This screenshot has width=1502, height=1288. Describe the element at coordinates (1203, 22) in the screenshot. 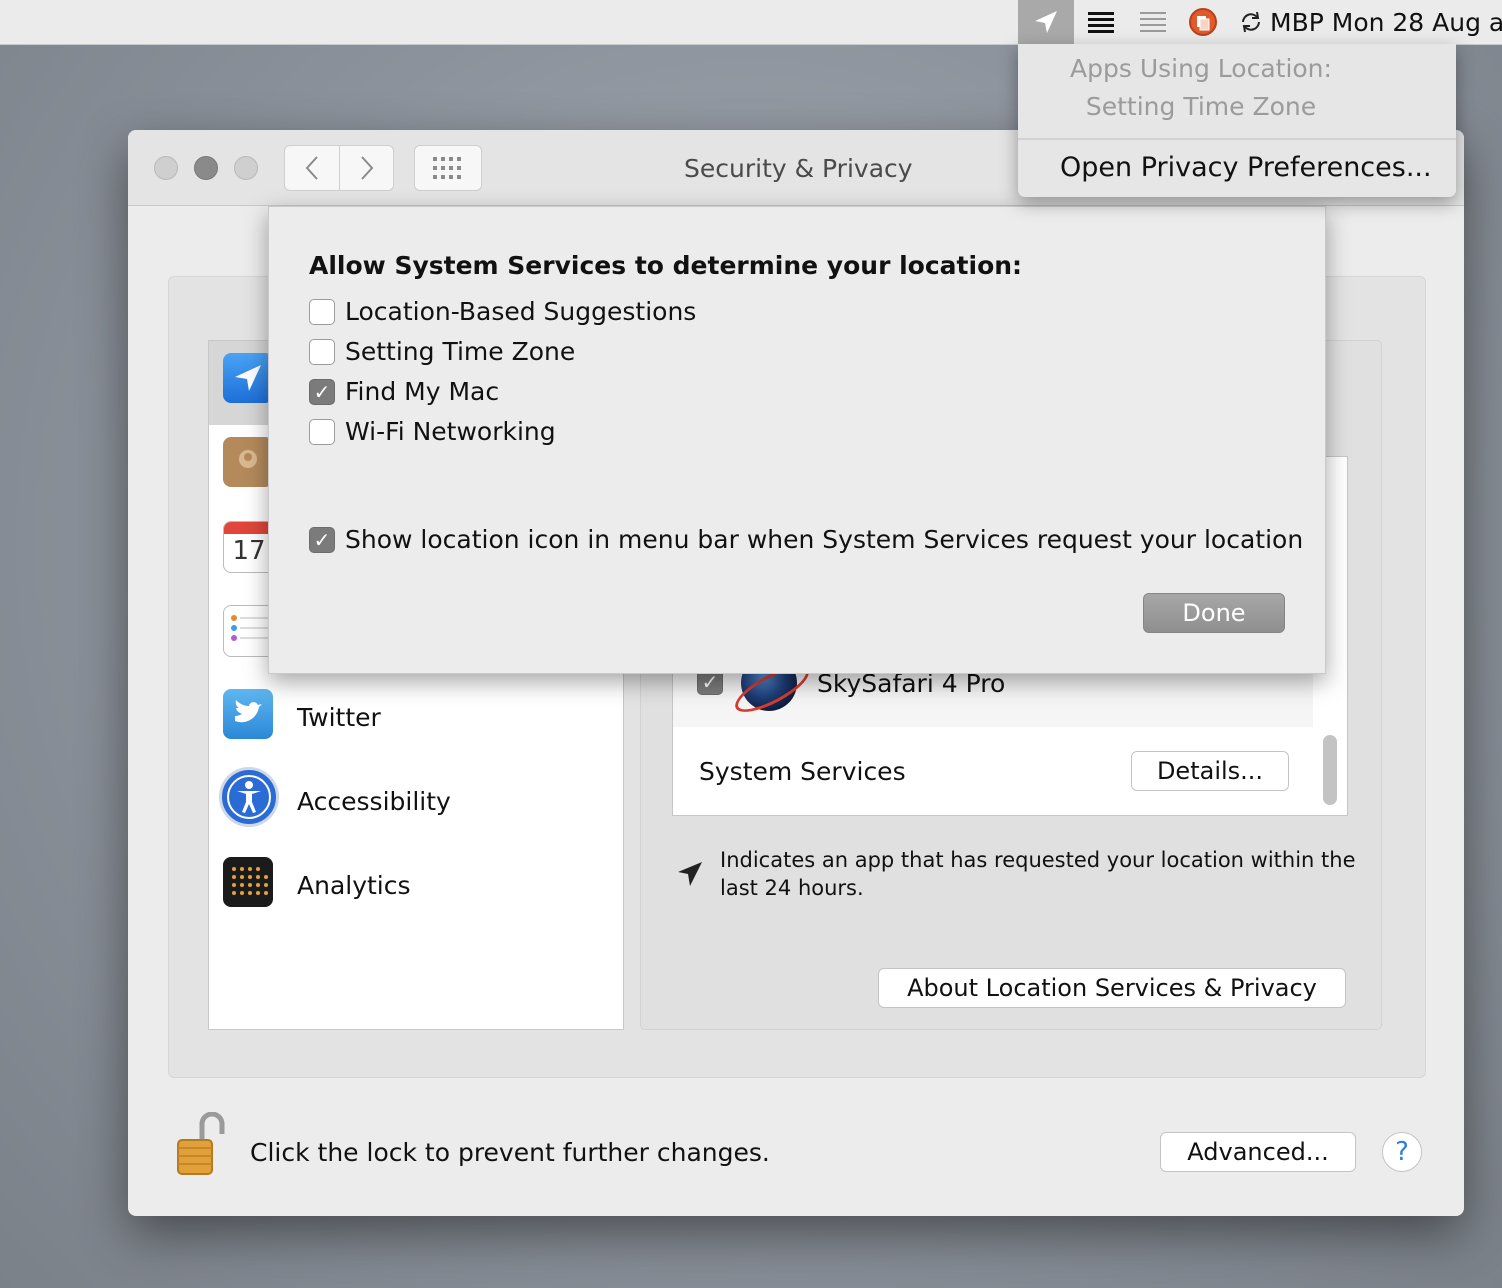

I see `app-status-menu-icon` at that location.